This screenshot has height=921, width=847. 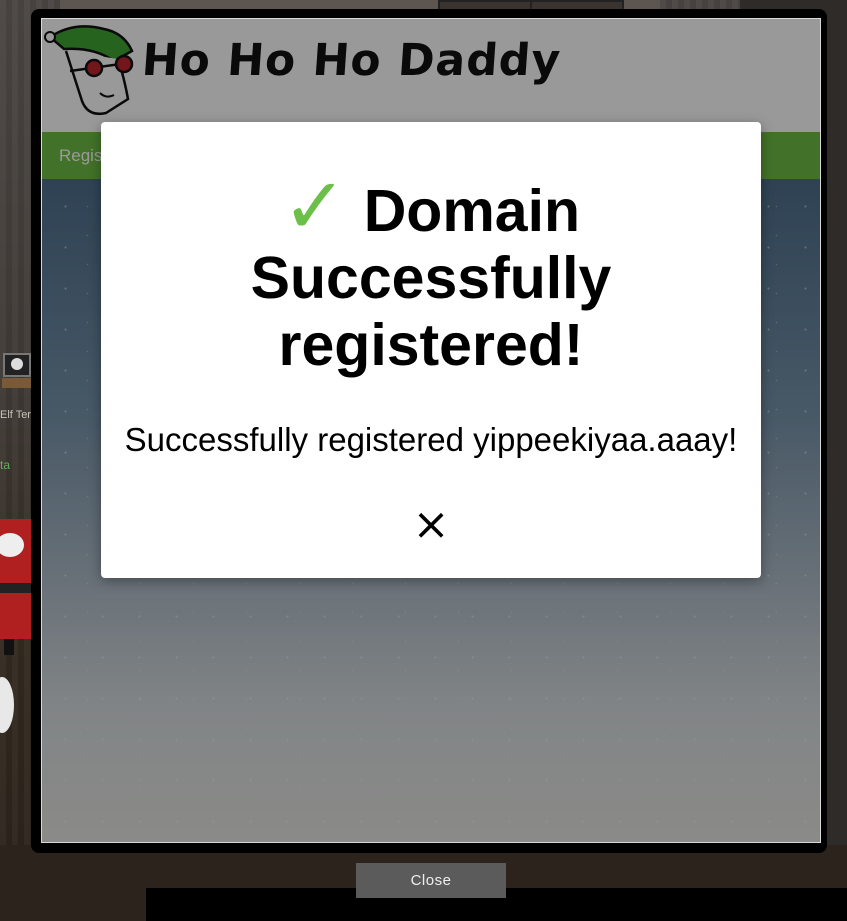 I want to click on santa-figure-icon, so click(x=16, y=626).